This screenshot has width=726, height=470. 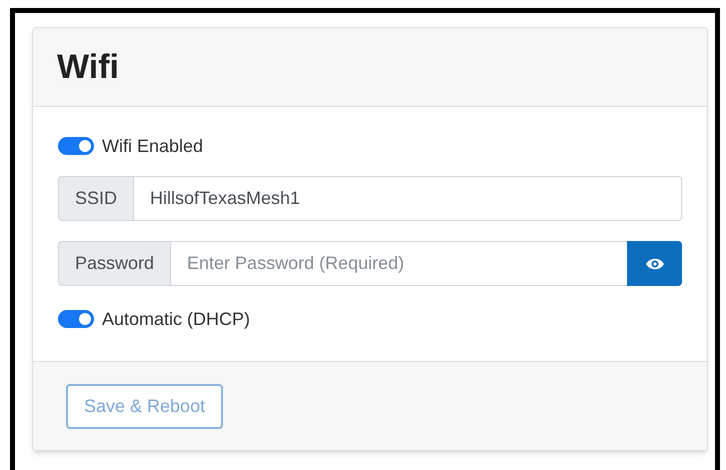 I want to click on eye-icon, so click(x=654, y=263).